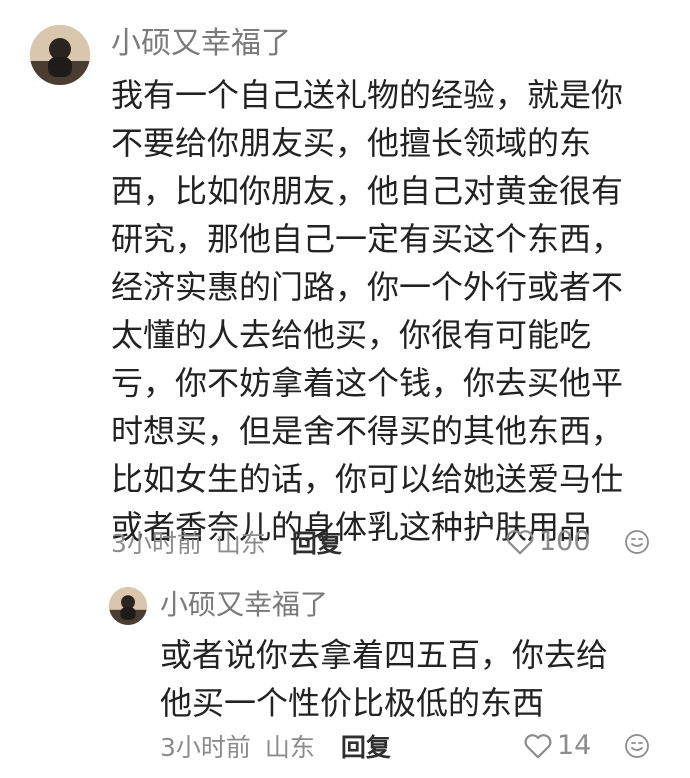  I want to click on reply-username: 小硕又幸福了, so click(244, 605).